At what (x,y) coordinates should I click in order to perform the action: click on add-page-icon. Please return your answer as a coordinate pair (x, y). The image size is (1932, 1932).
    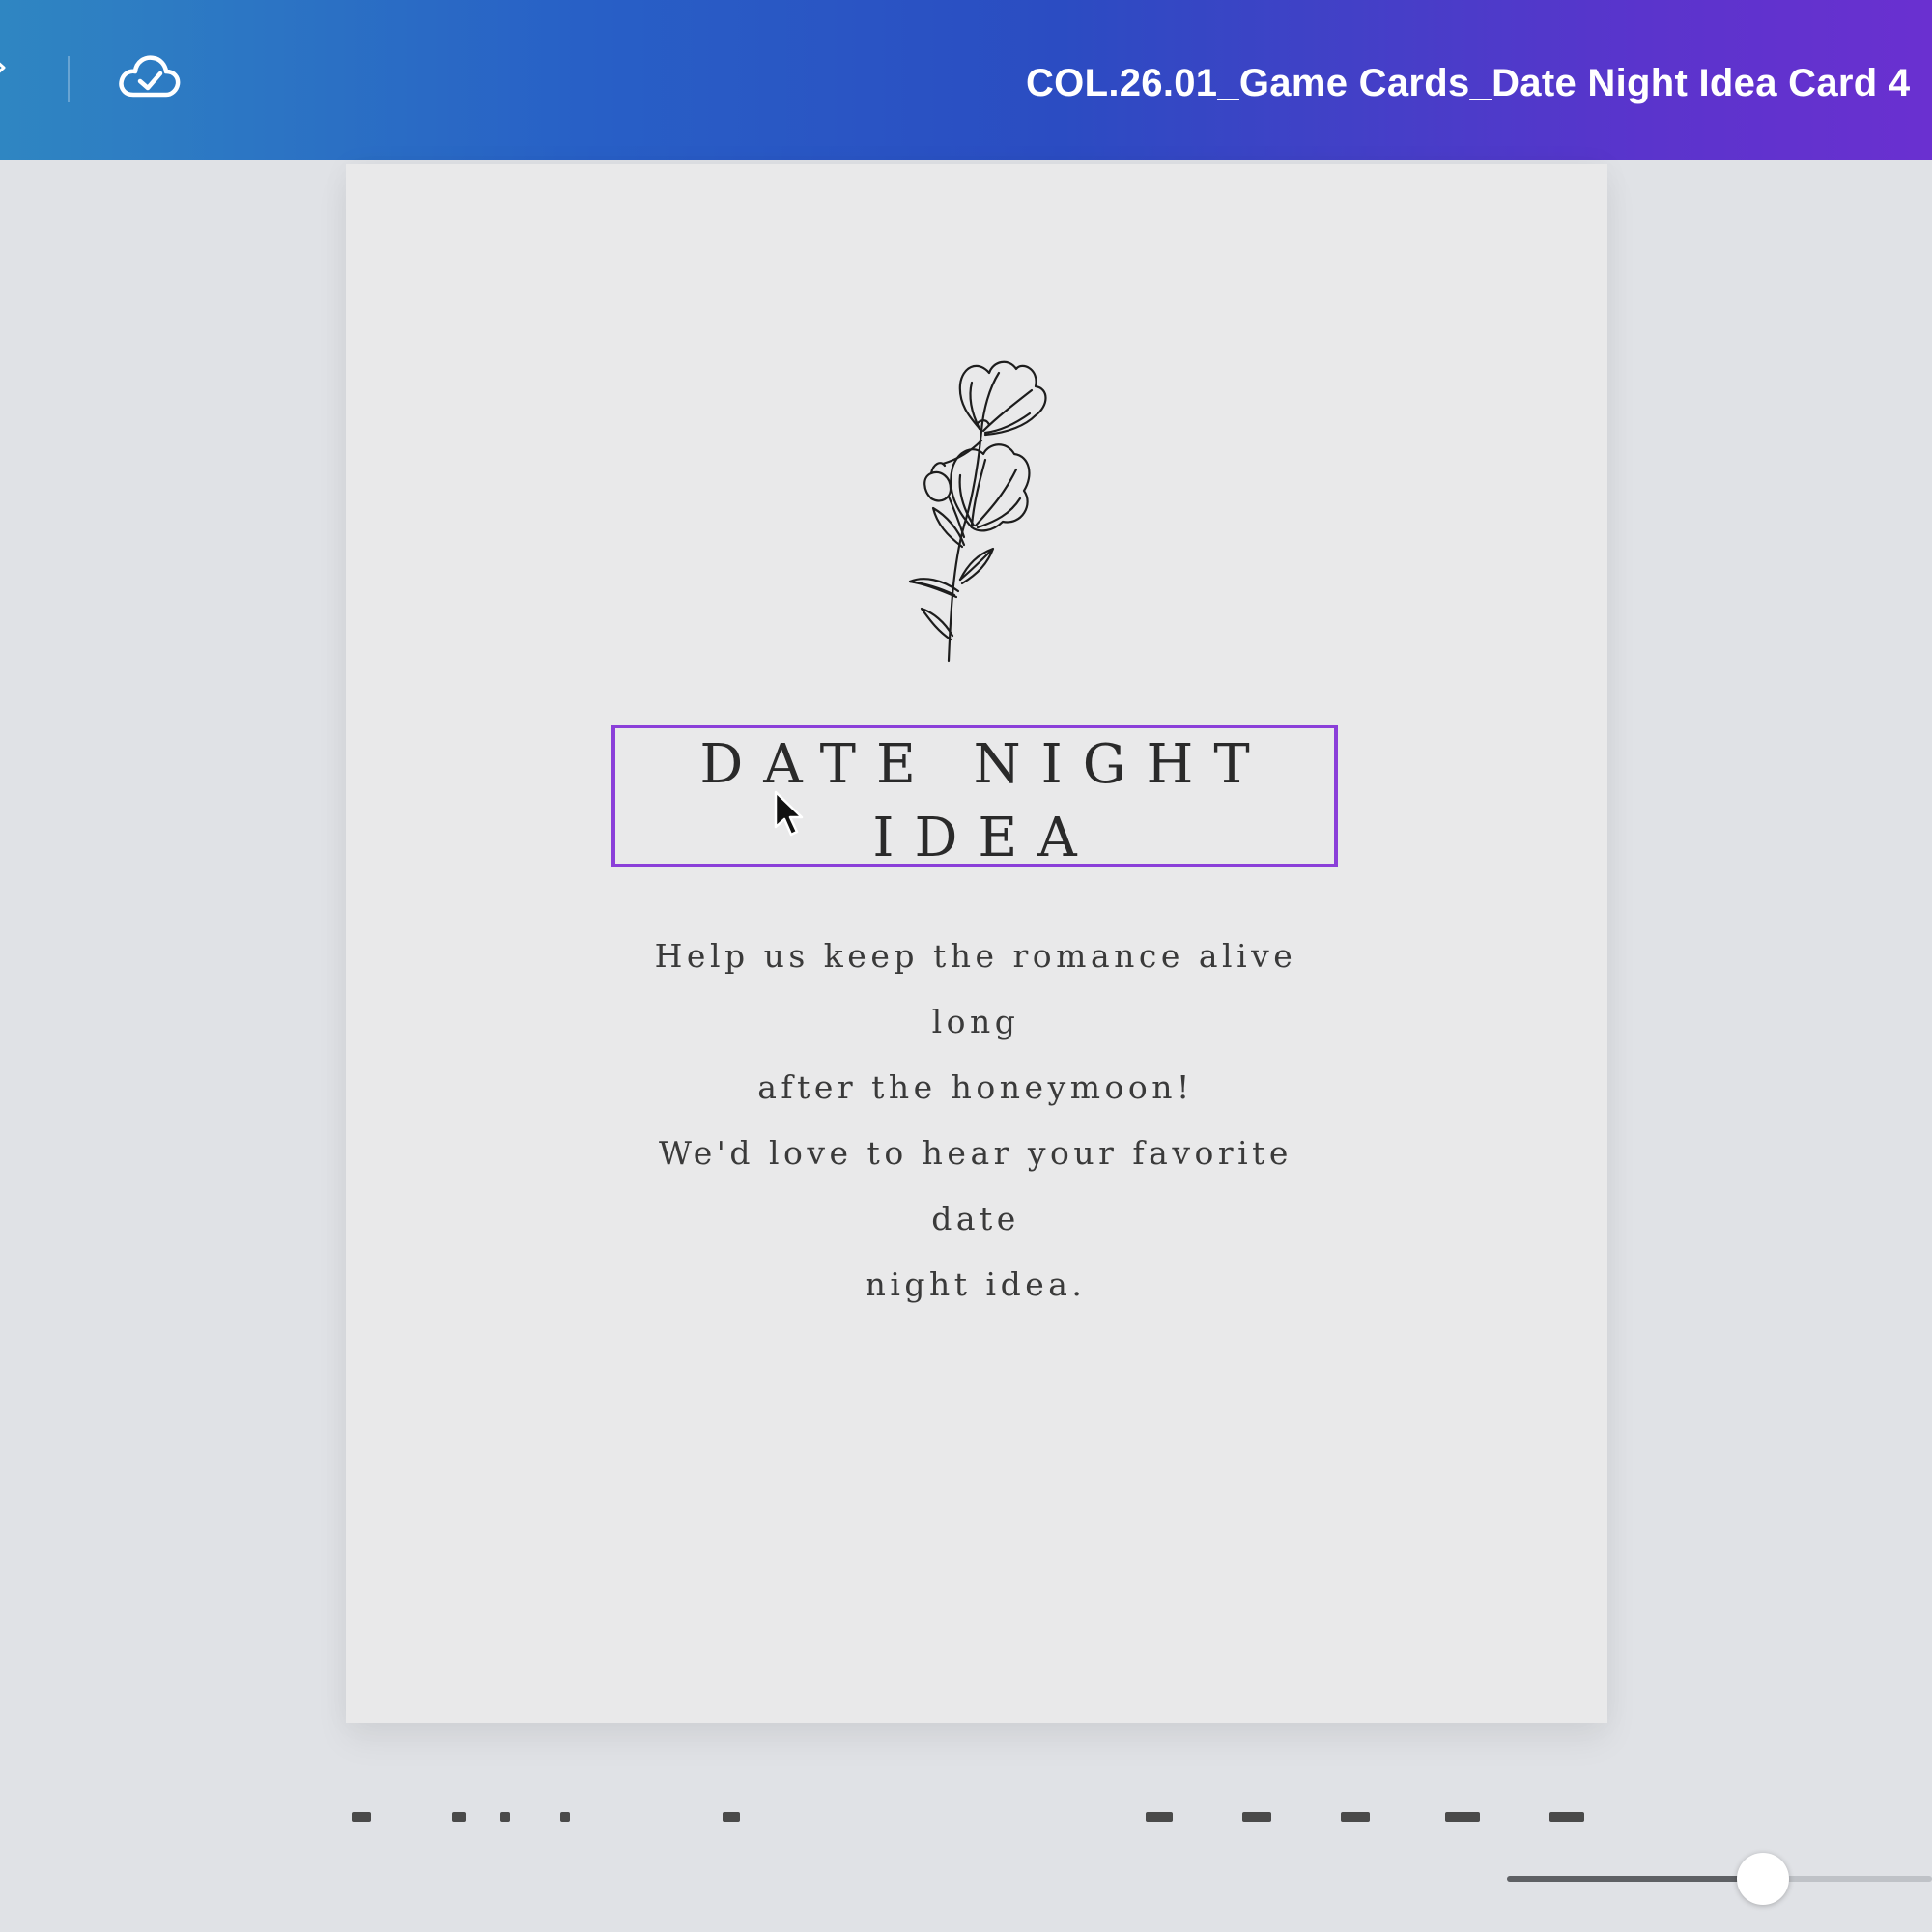
    Looking at the image, I should click on (1566, 1817).